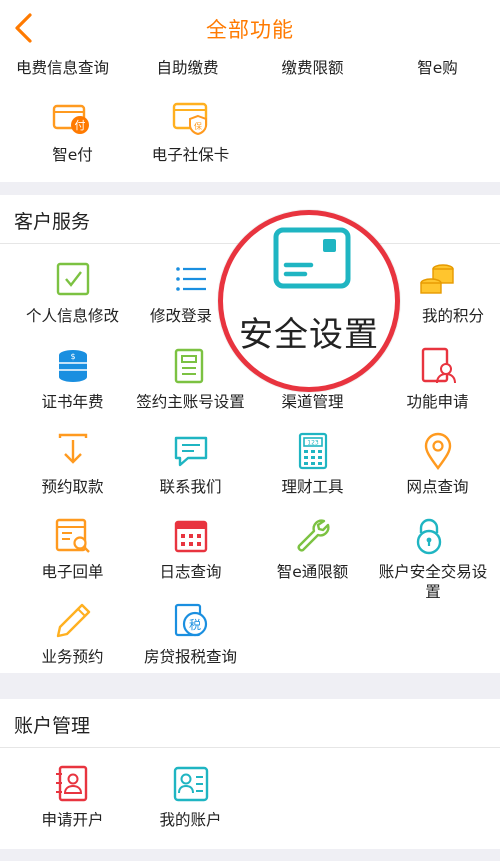 Image resolution: width=500 pixels, height=861 pixels. Describe the element at coordinates (190, 387) in the screenshot. I see `item-main-account-setting: 签约主账号设置` at that location.